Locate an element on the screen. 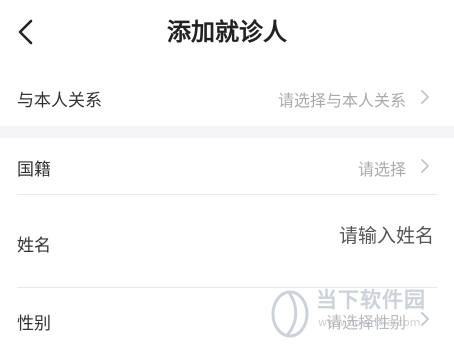 This screenshot has width=454, height=348. nationality-placeholder: 请选择 is located at coordinates (381, 169).